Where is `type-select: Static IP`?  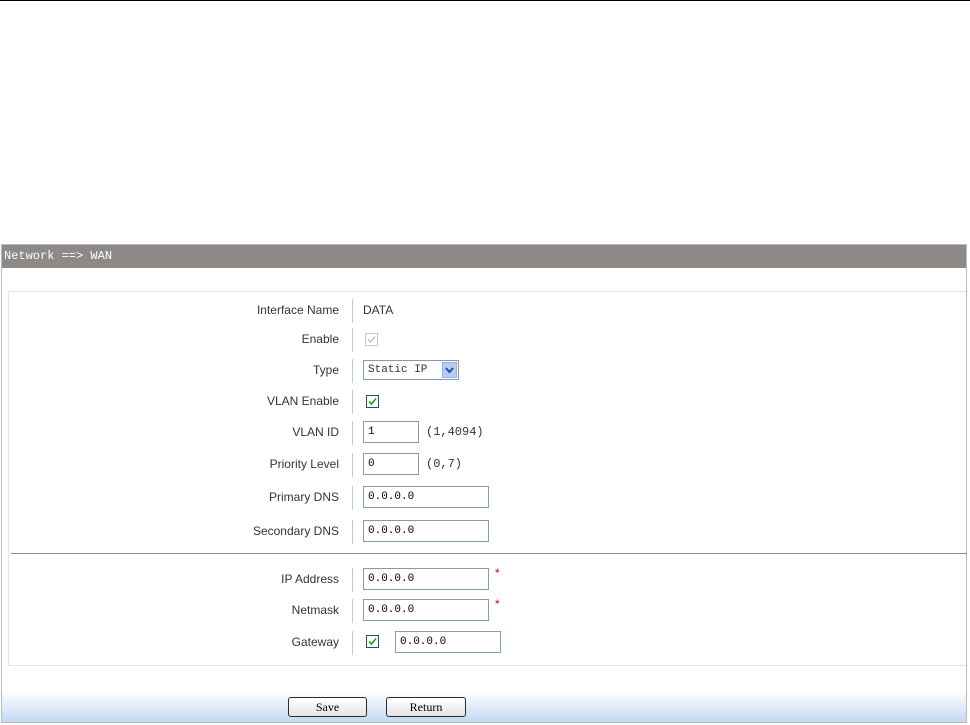
type-select: Static IP is located at coordinates (411, 370).